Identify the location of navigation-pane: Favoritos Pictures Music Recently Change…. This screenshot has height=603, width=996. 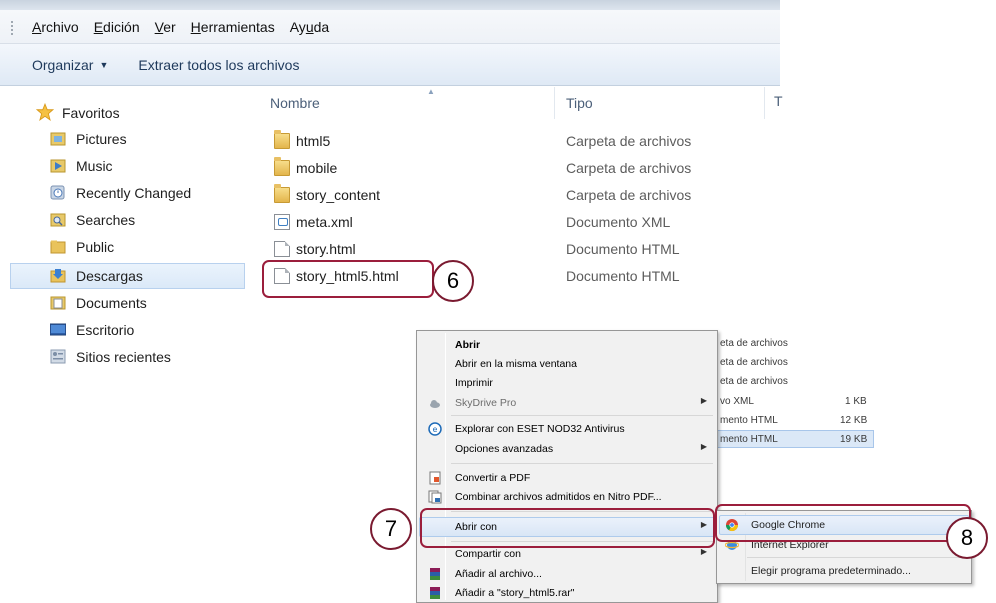
(126, 232).